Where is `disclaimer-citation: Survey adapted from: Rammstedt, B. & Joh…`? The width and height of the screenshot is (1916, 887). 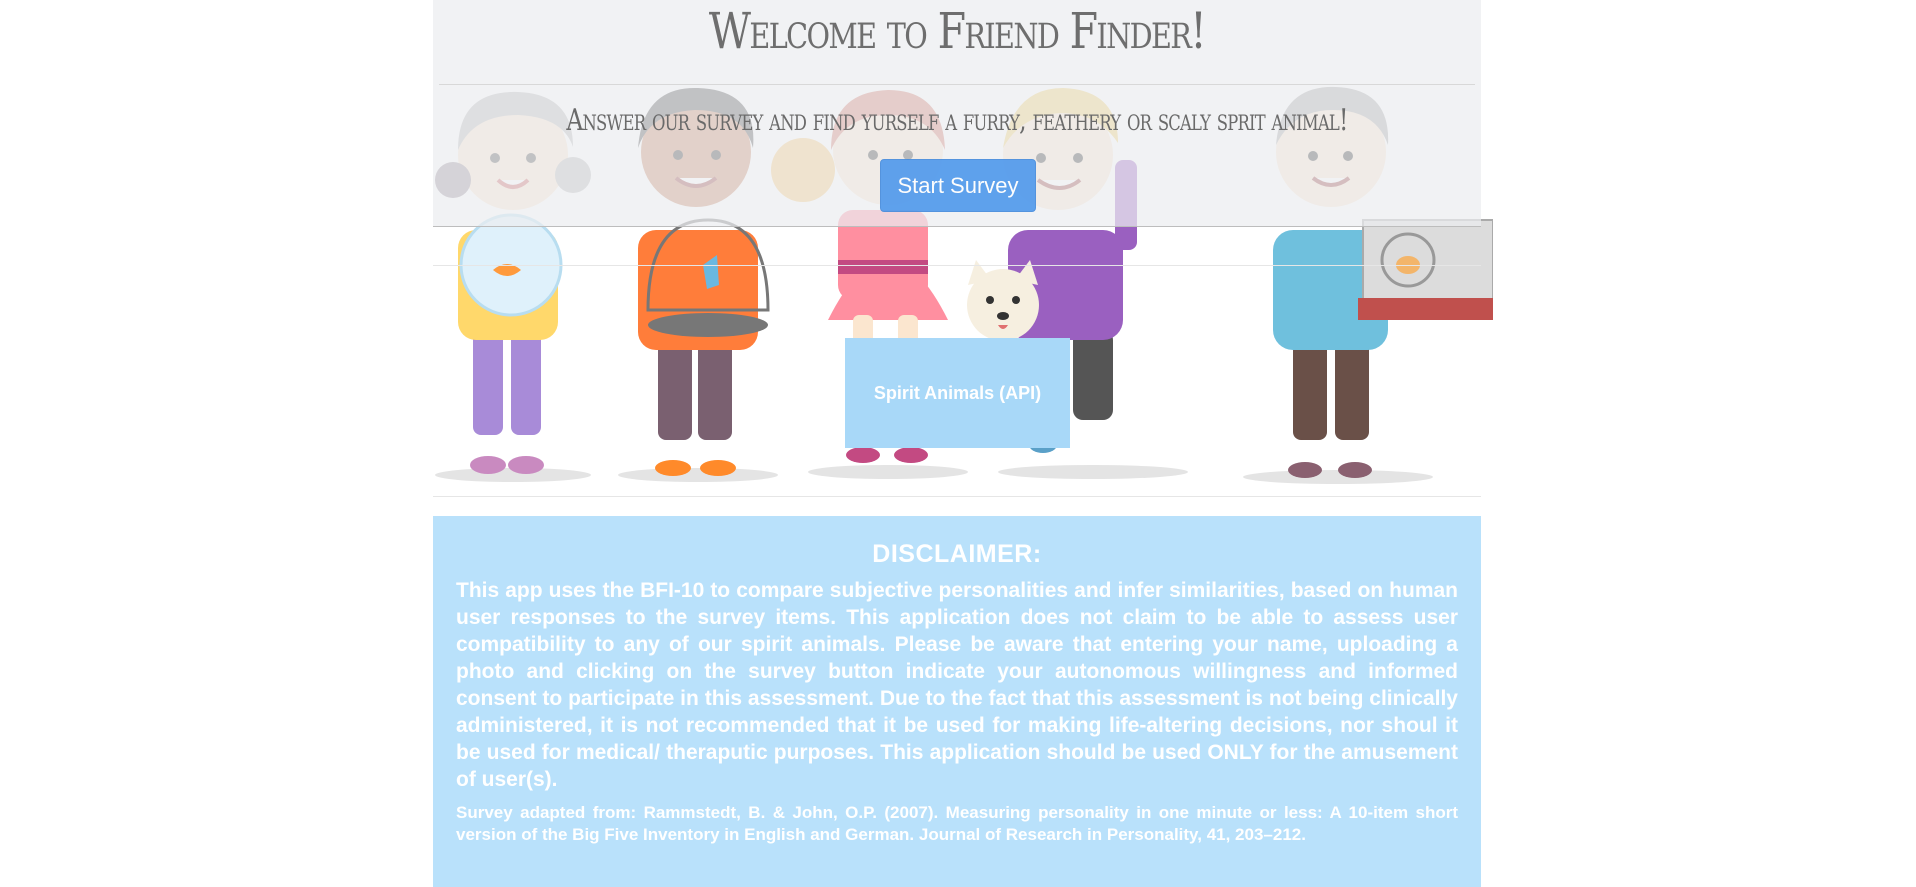
disclaimer-citation: Survey adapted from: Rammstedt, B. & Joh… is located at coordinates (957, 823).